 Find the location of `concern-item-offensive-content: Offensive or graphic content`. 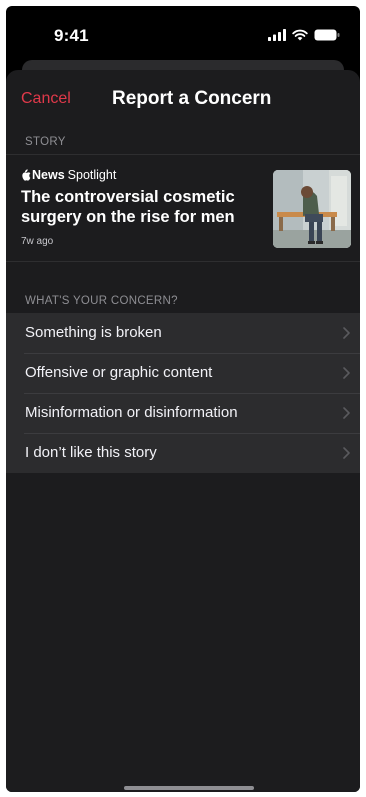

concern-item-offensive-content: Offensive or graphic content is located at coordinates (183, 373).